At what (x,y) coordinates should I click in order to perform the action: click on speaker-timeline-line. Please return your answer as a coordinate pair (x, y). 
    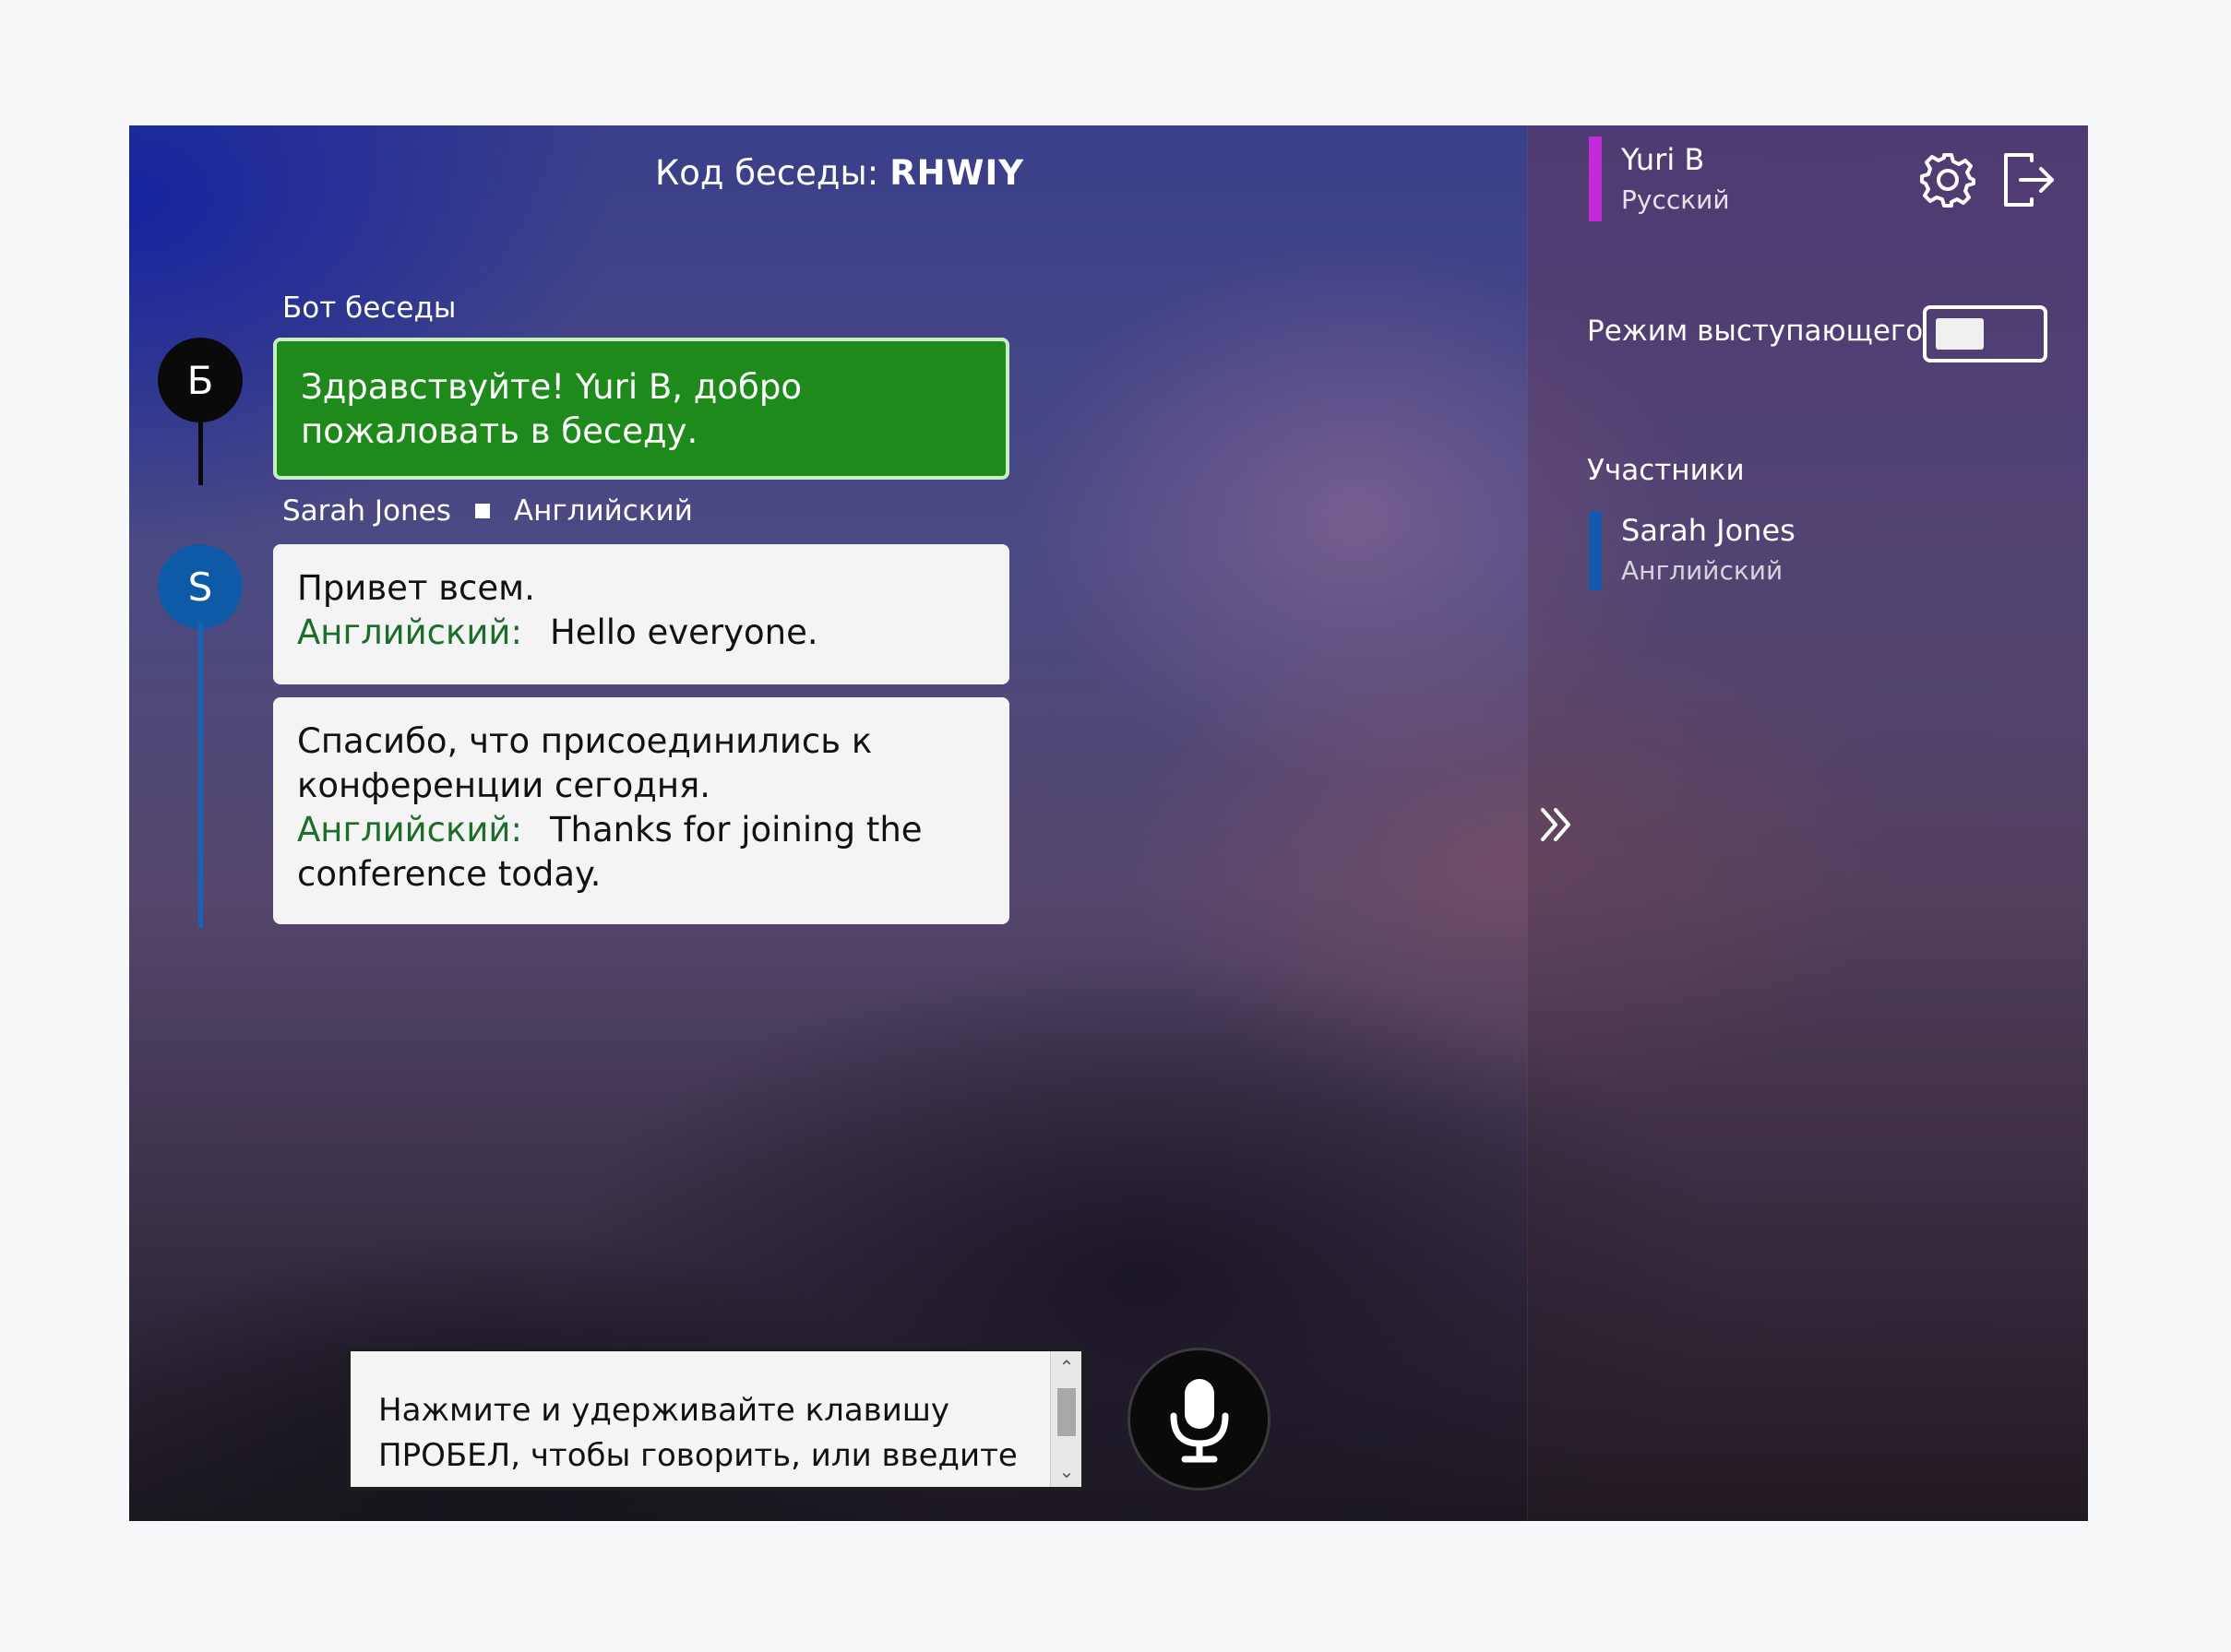
    Looking at the image, I should click on (201, 776).